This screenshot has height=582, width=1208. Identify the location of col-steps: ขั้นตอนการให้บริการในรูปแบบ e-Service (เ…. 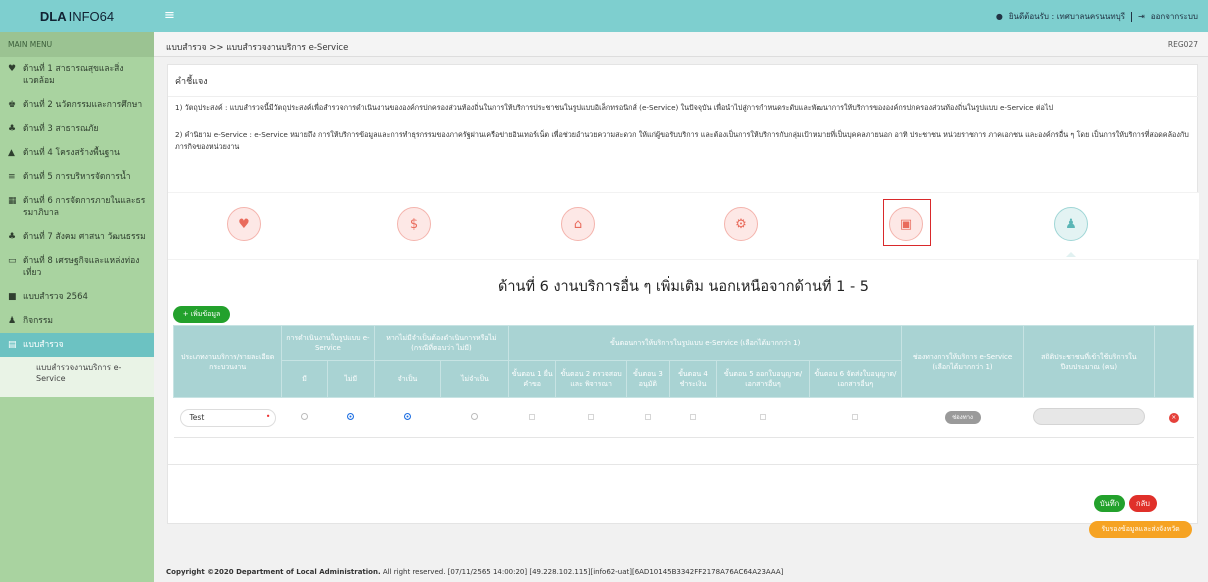
(705, 343).